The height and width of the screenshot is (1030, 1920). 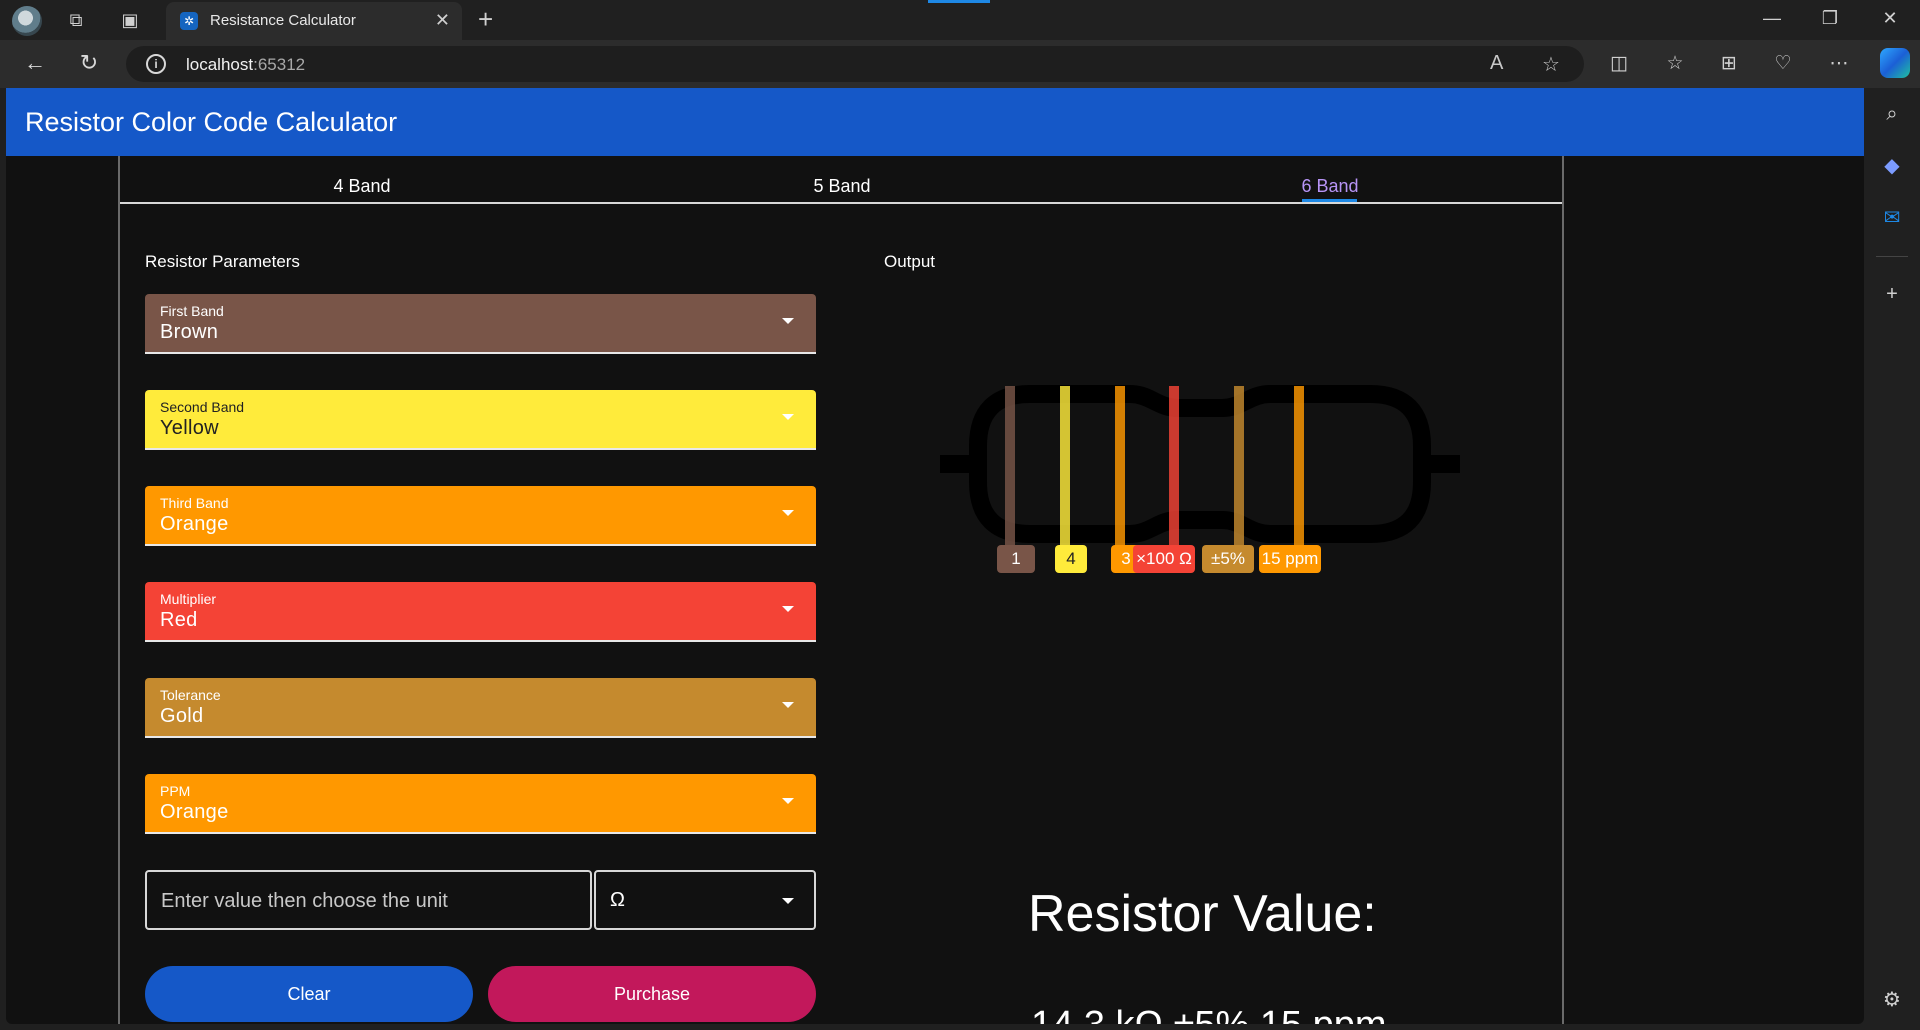 What do you see at coordinates (960, 20) in the screenshot?
I see `browser-tab-bar: ⧉ ▣ ✲ Resistance Calculator ✕ + — ❐ ✕` at bounding box center [960, 20].